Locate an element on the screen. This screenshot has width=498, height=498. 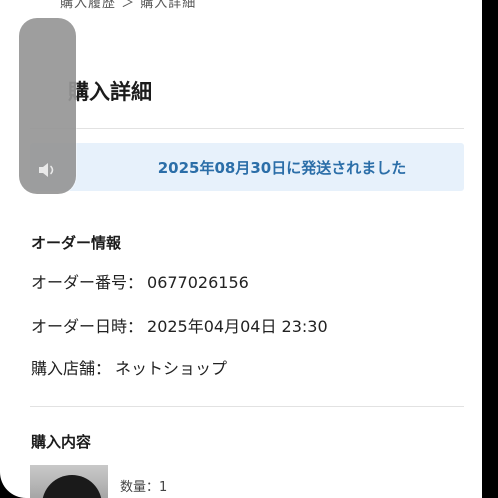
store-row: 購入店舗： ネットショップ is located at coordinates (129, 367).